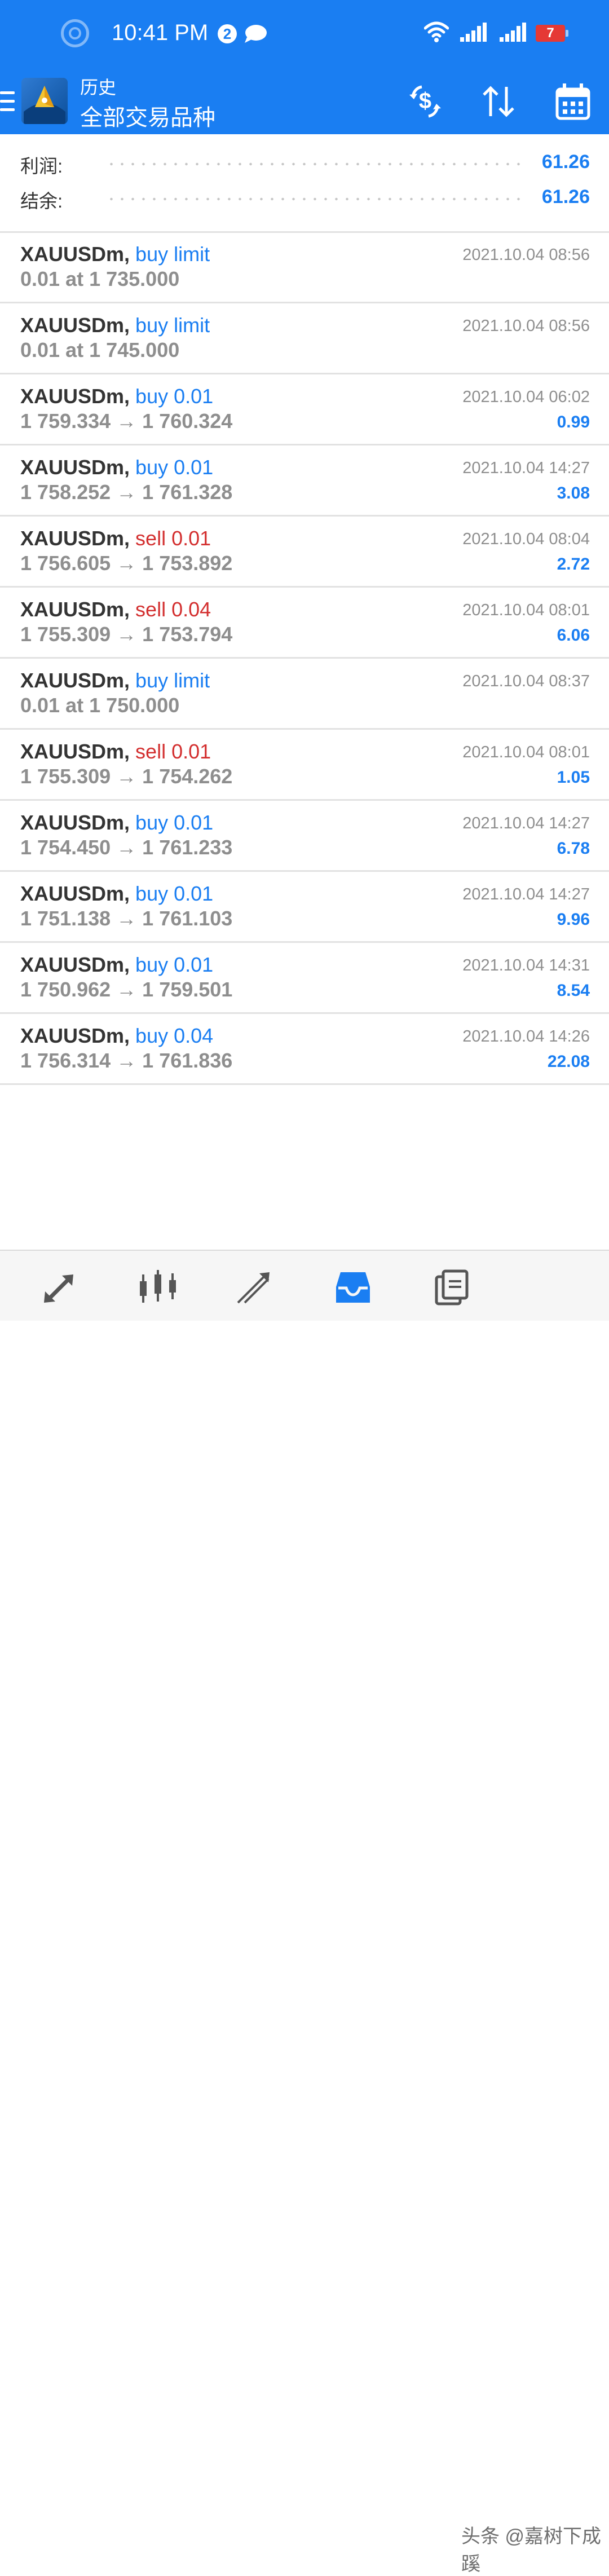  I want to click on deal-prices: 1 756.314 → 1 761.836, so click(126, 1061).